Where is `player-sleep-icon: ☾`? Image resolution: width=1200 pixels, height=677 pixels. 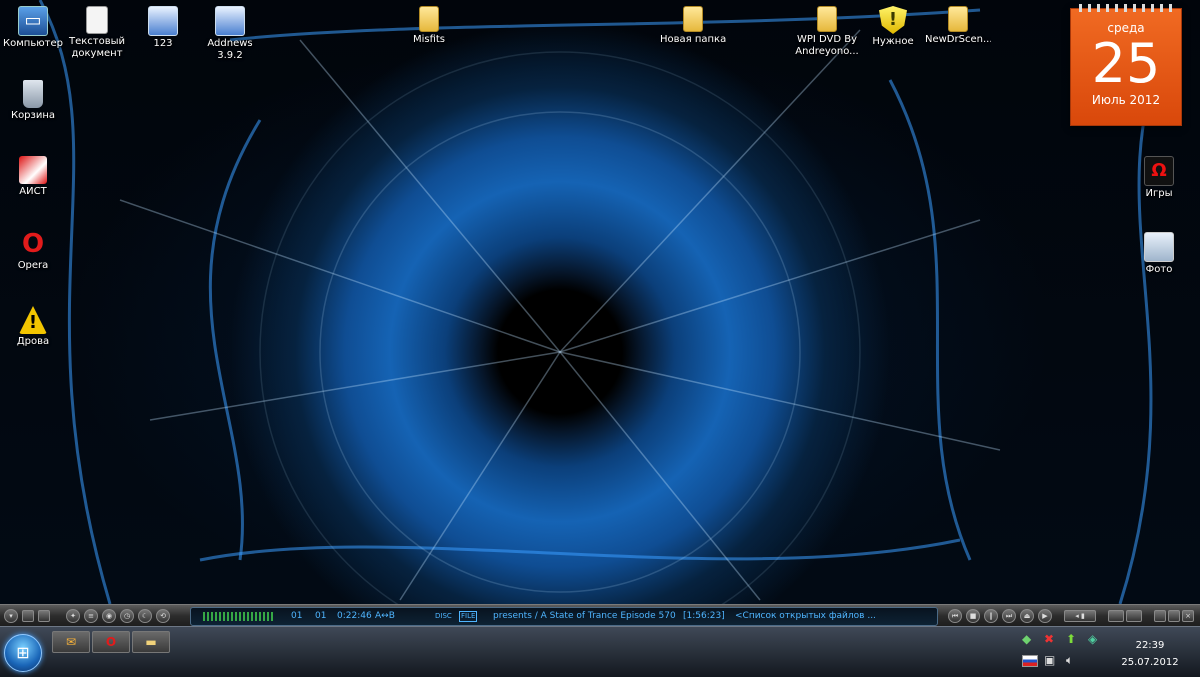 player-sleep-icon: ☾ is located at coordinates (145, 616).